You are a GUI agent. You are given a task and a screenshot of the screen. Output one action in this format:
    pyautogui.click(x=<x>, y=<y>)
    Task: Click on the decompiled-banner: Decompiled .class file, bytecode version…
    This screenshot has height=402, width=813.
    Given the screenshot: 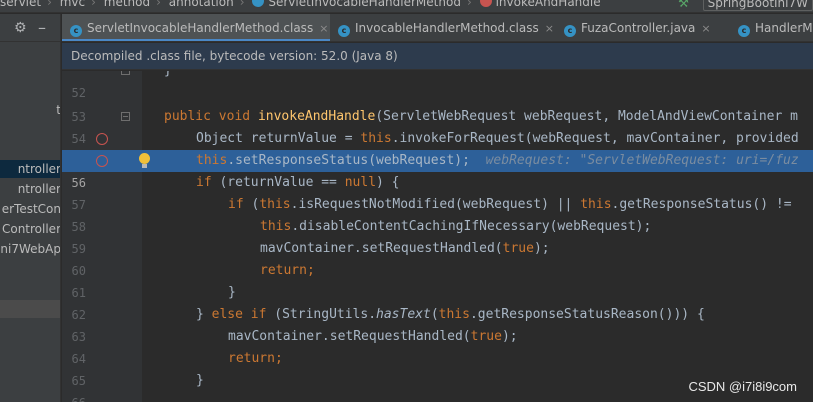 What is the action you would take?
    pyautogui.click(x=437, y=56)
    